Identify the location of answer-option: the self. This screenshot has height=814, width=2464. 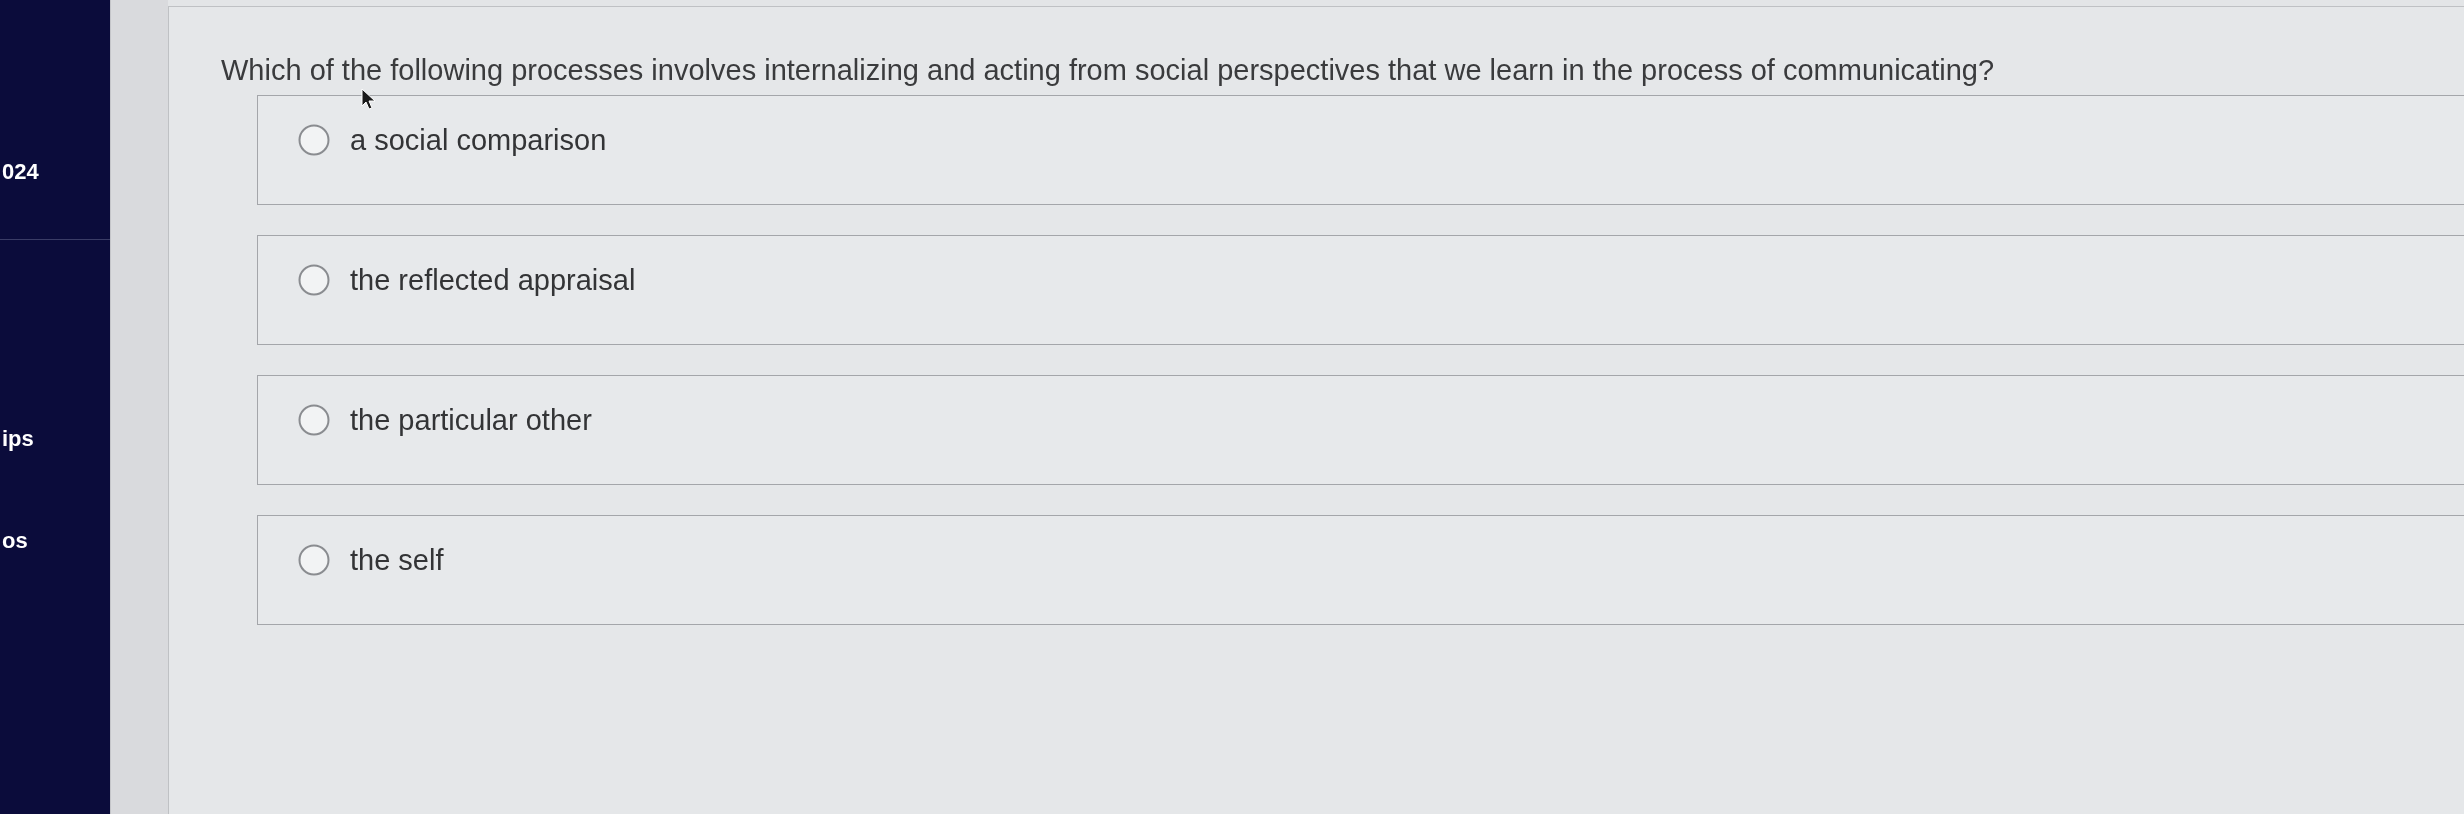
(1360, 570).